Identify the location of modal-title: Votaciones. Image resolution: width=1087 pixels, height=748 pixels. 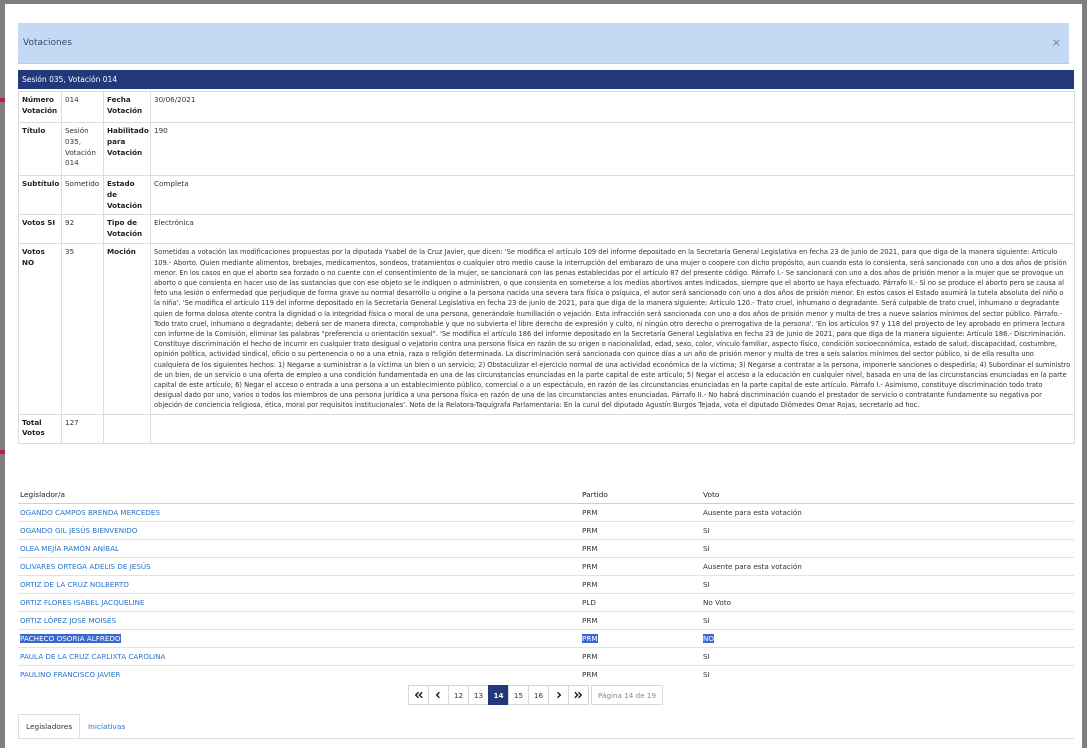
(47, 43).